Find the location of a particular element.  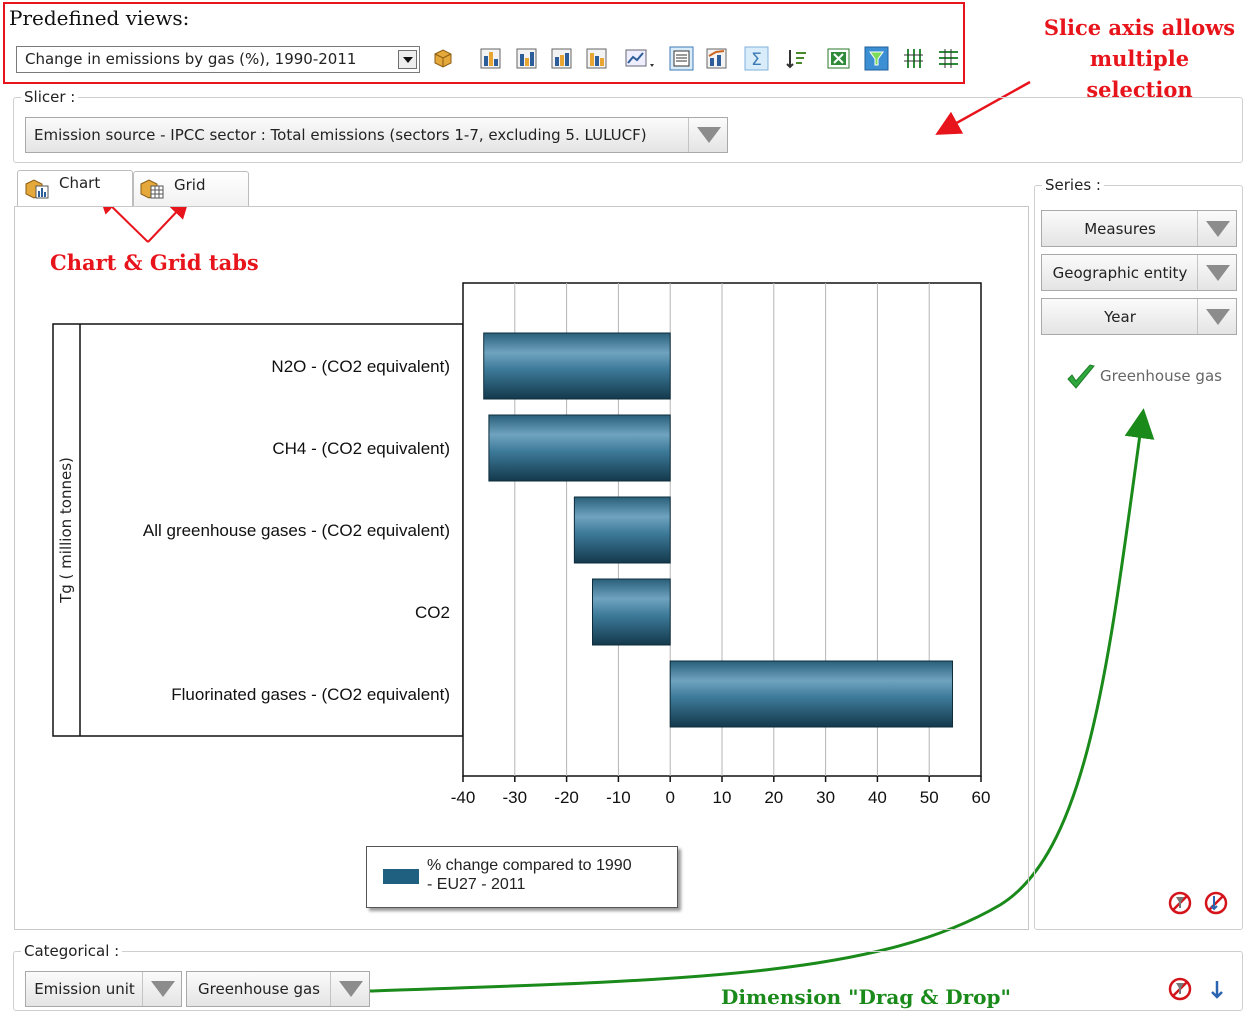

series-selected-item: Greenhouse gas is located at coordinates (1161, 376).